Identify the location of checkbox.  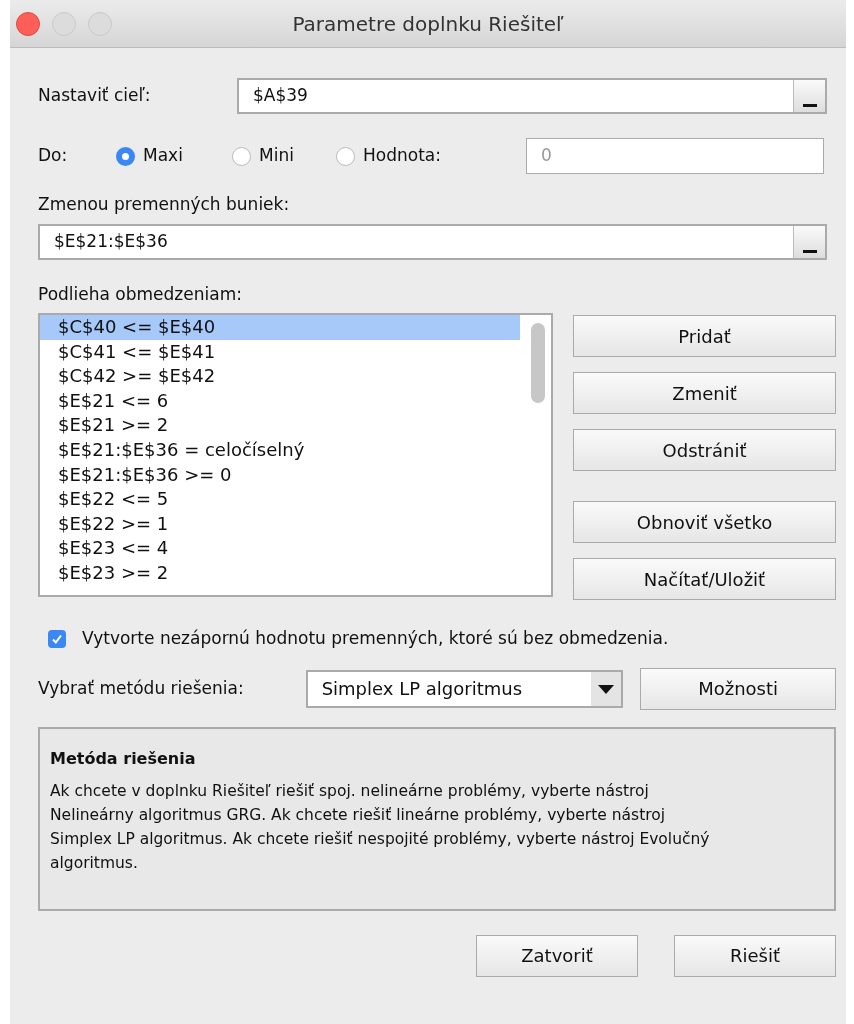
(57, 638).